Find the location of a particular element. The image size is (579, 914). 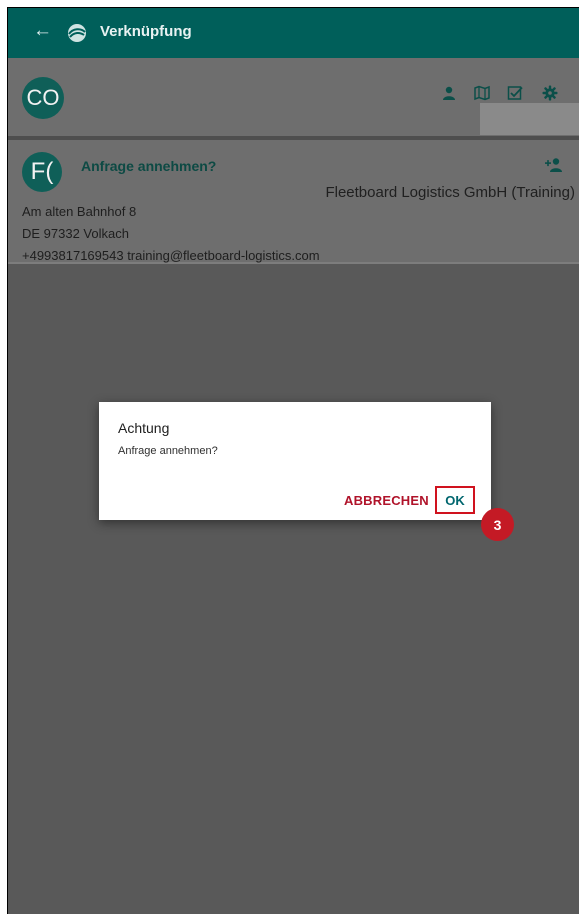

step-badge: 3 is located at coordinates (497, 524).